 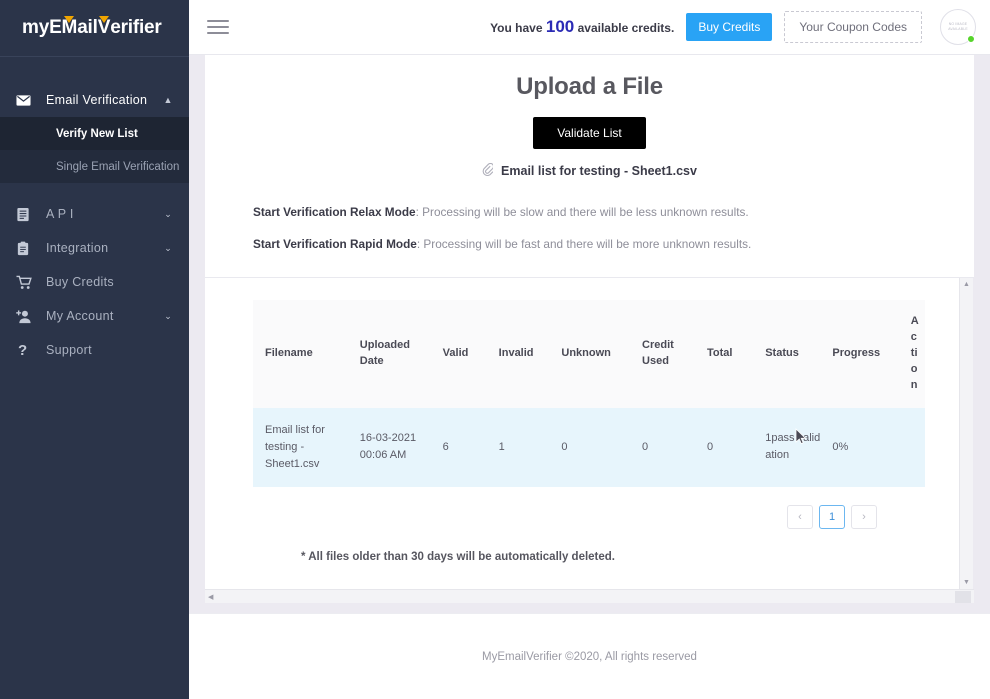 What do you see at coordinates (168, 100) in the screenshot?
I see `chevron-up-icon: ▲` at bounding box center [168, 100].